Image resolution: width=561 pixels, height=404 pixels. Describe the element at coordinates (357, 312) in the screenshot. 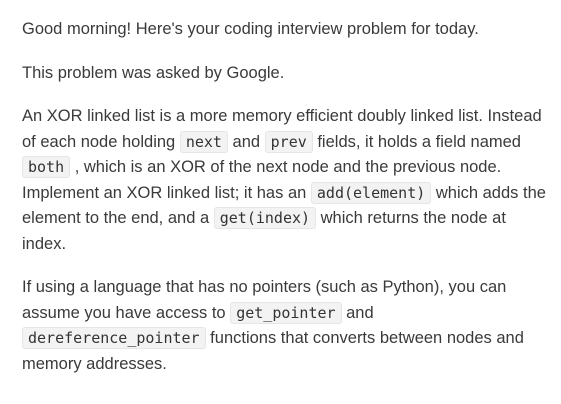

I see `note-text-2: and` at that location.